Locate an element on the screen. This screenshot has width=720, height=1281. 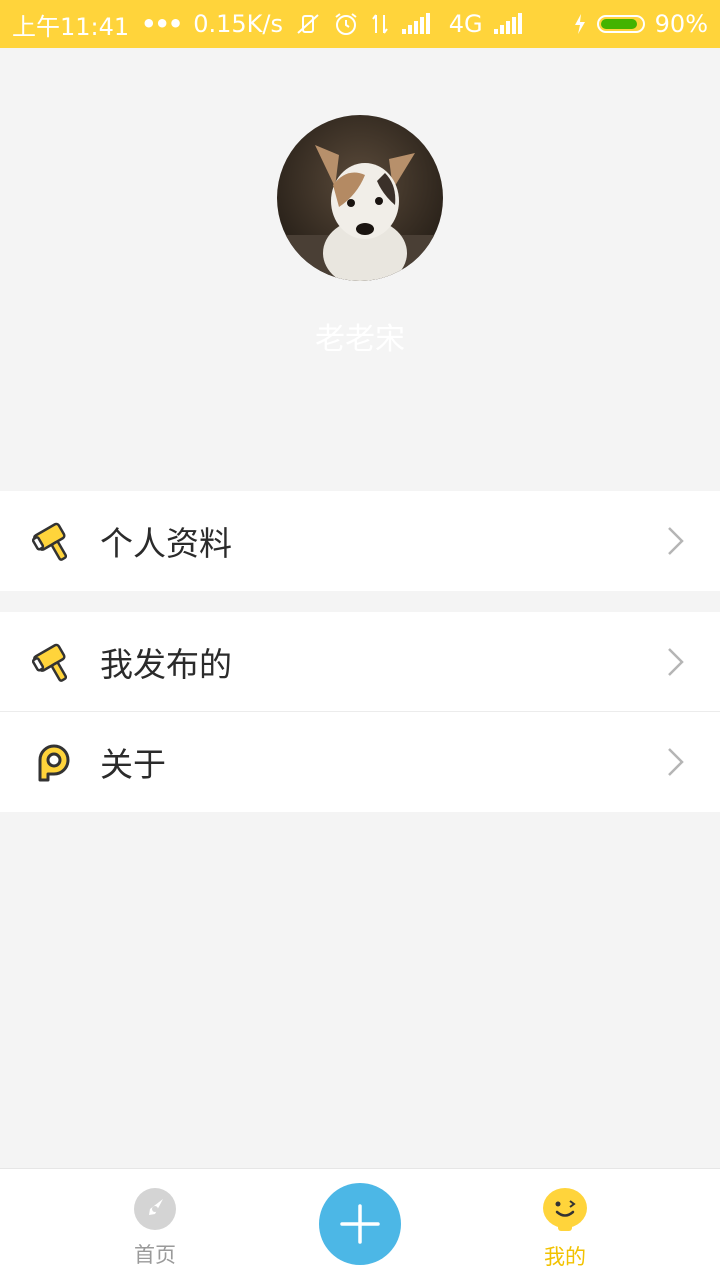
username: 老老宋 is located at coordinates (360, 339).